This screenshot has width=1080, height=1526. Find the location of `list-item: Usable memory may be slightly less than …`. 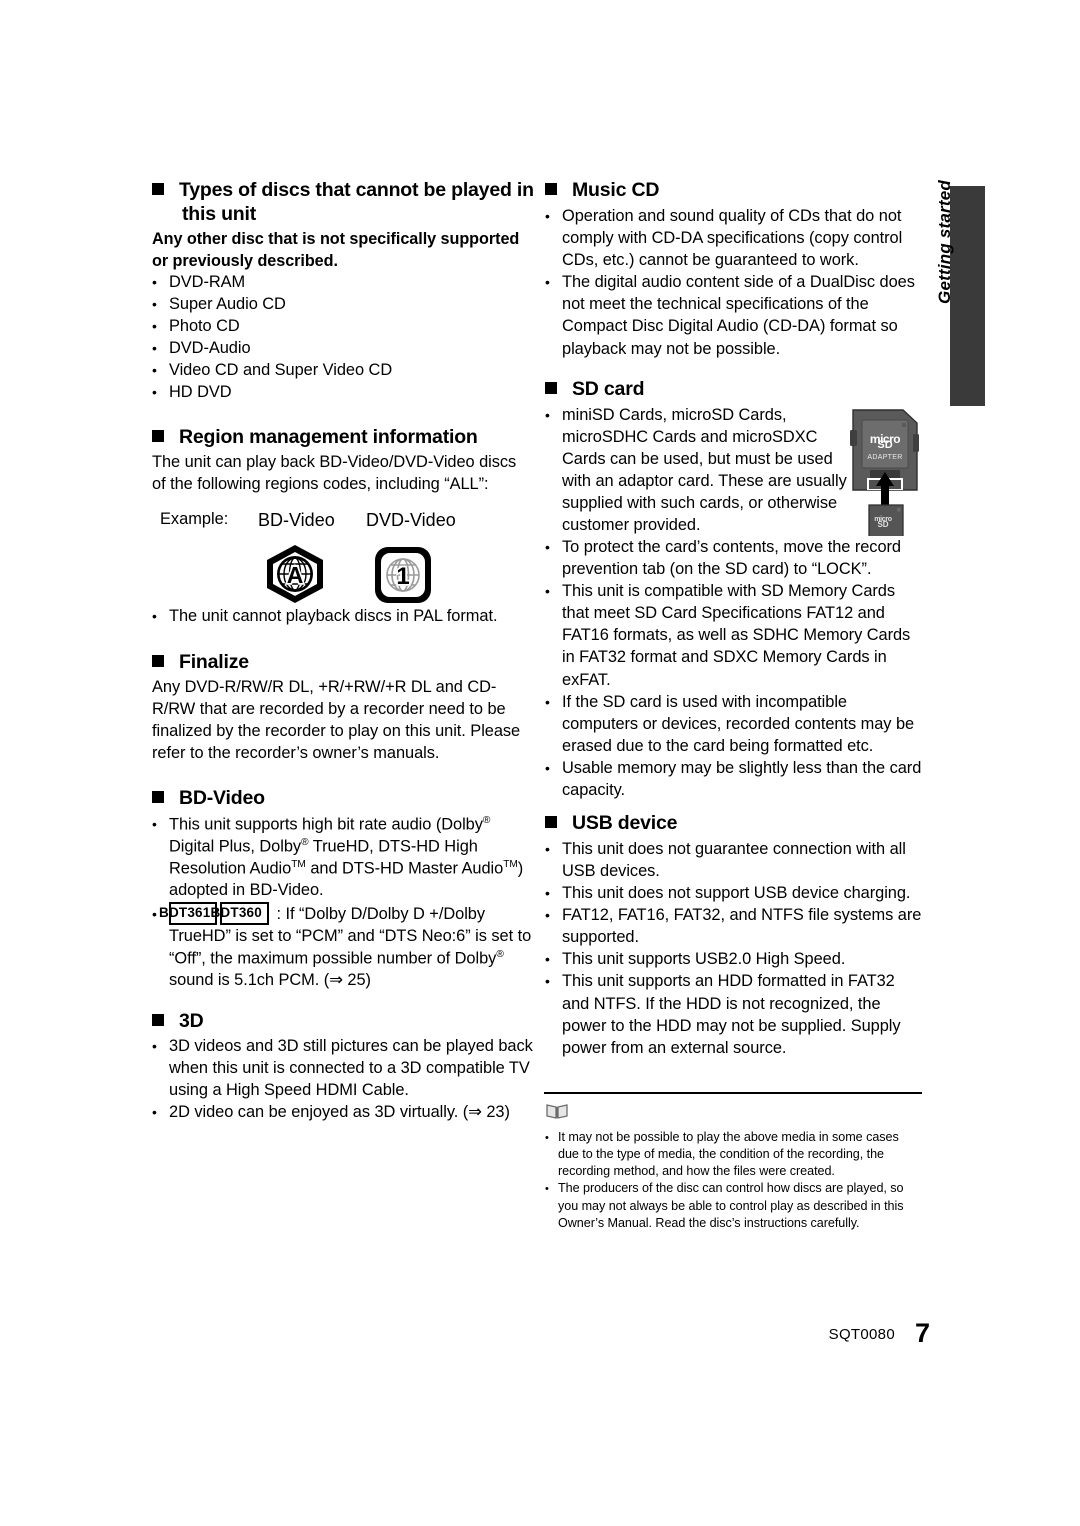

list-item: Usable memory may be slightly less than … is located at coordinates (735, 779).